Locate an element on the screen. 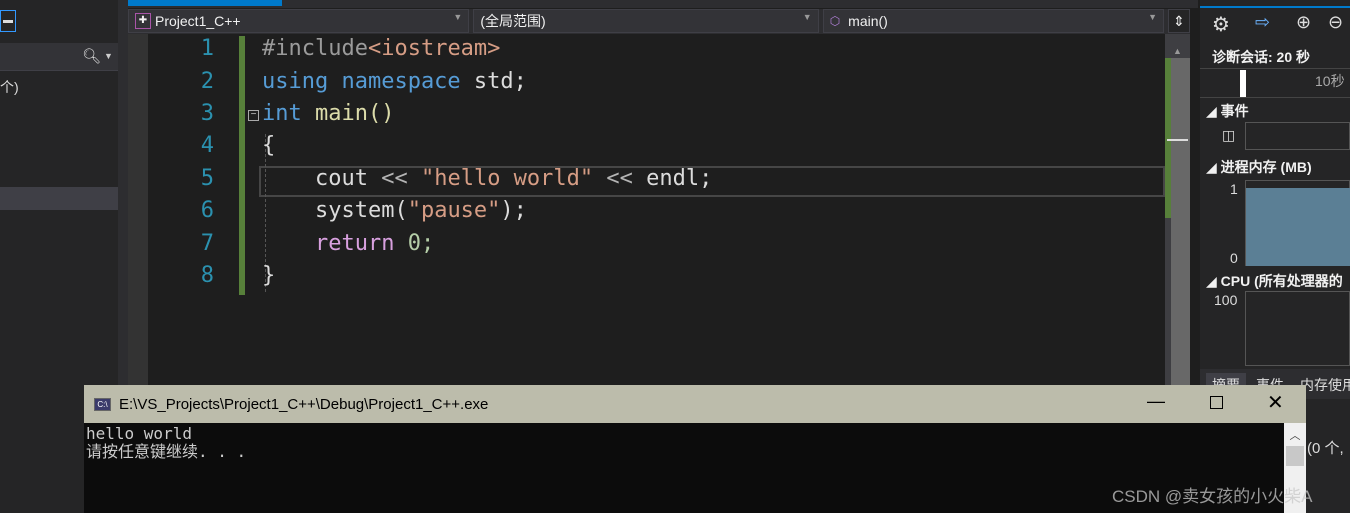 Image resolution: width=1350 pixels, height=513 pixels. code-token: #include is located at coordinates (315, 48).